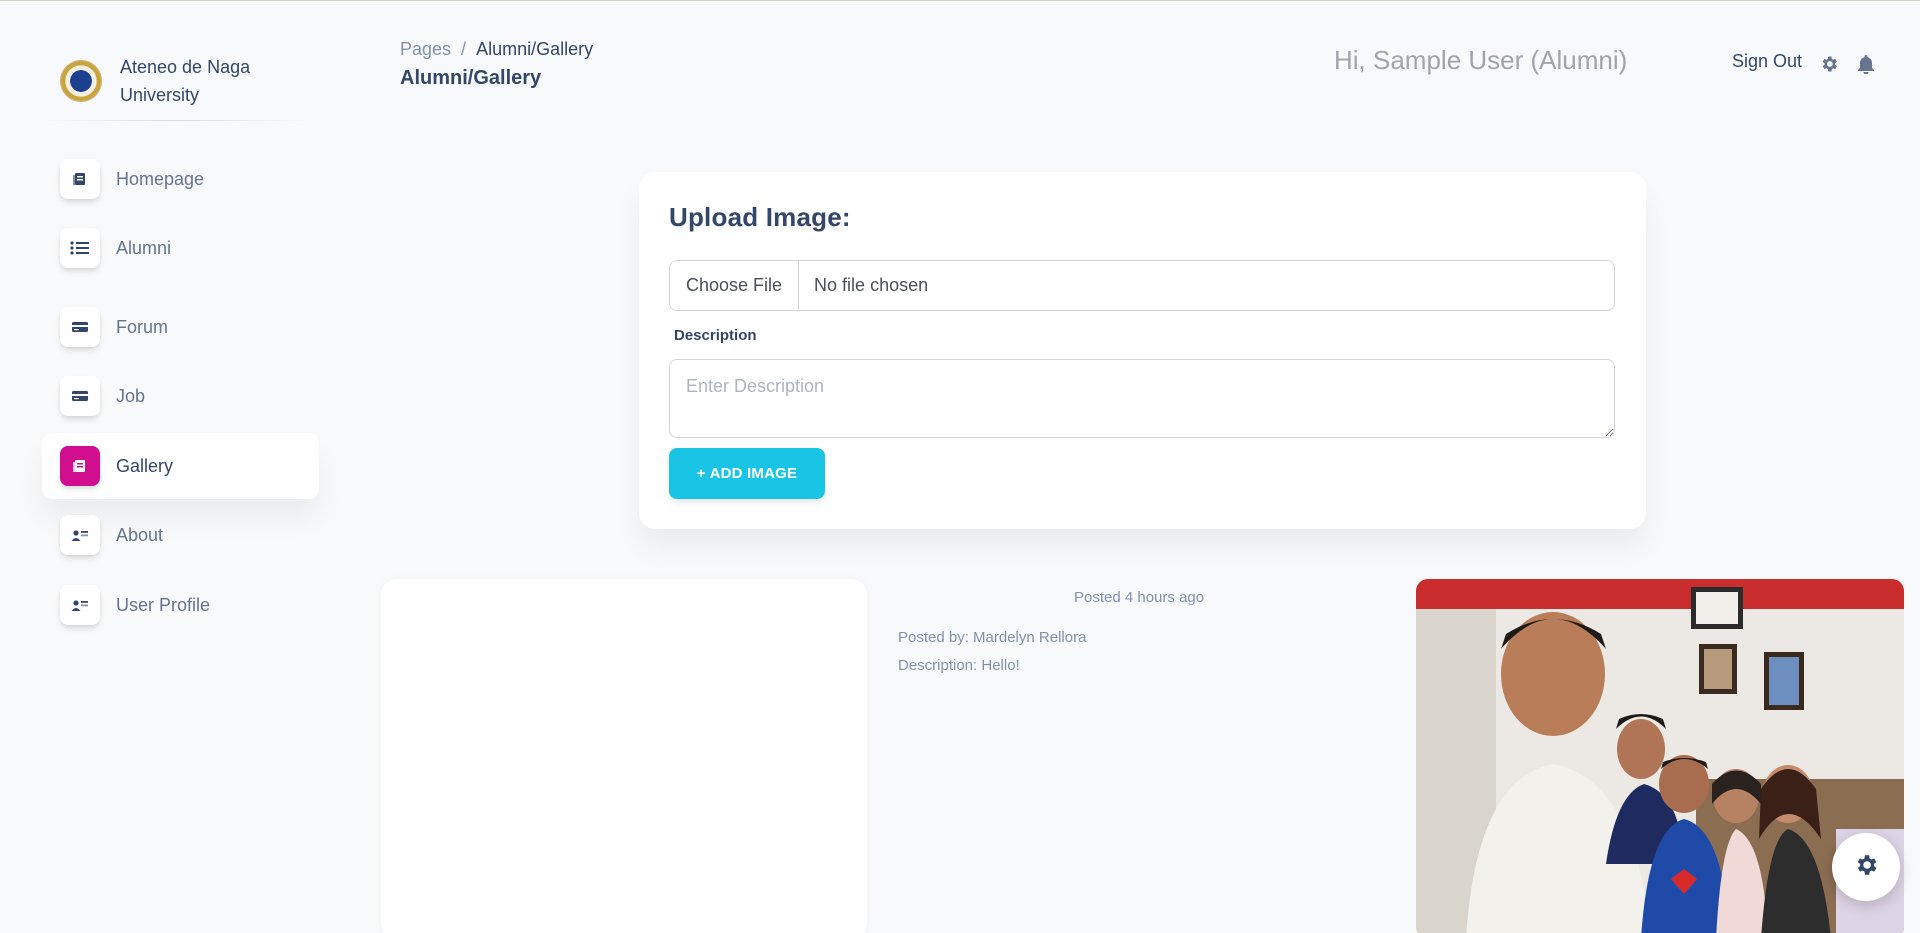 Image resolution: width=1920 pixels, height=933 pixels. I want to click on sidebar-item-forum: Forum, so click(180, 327).